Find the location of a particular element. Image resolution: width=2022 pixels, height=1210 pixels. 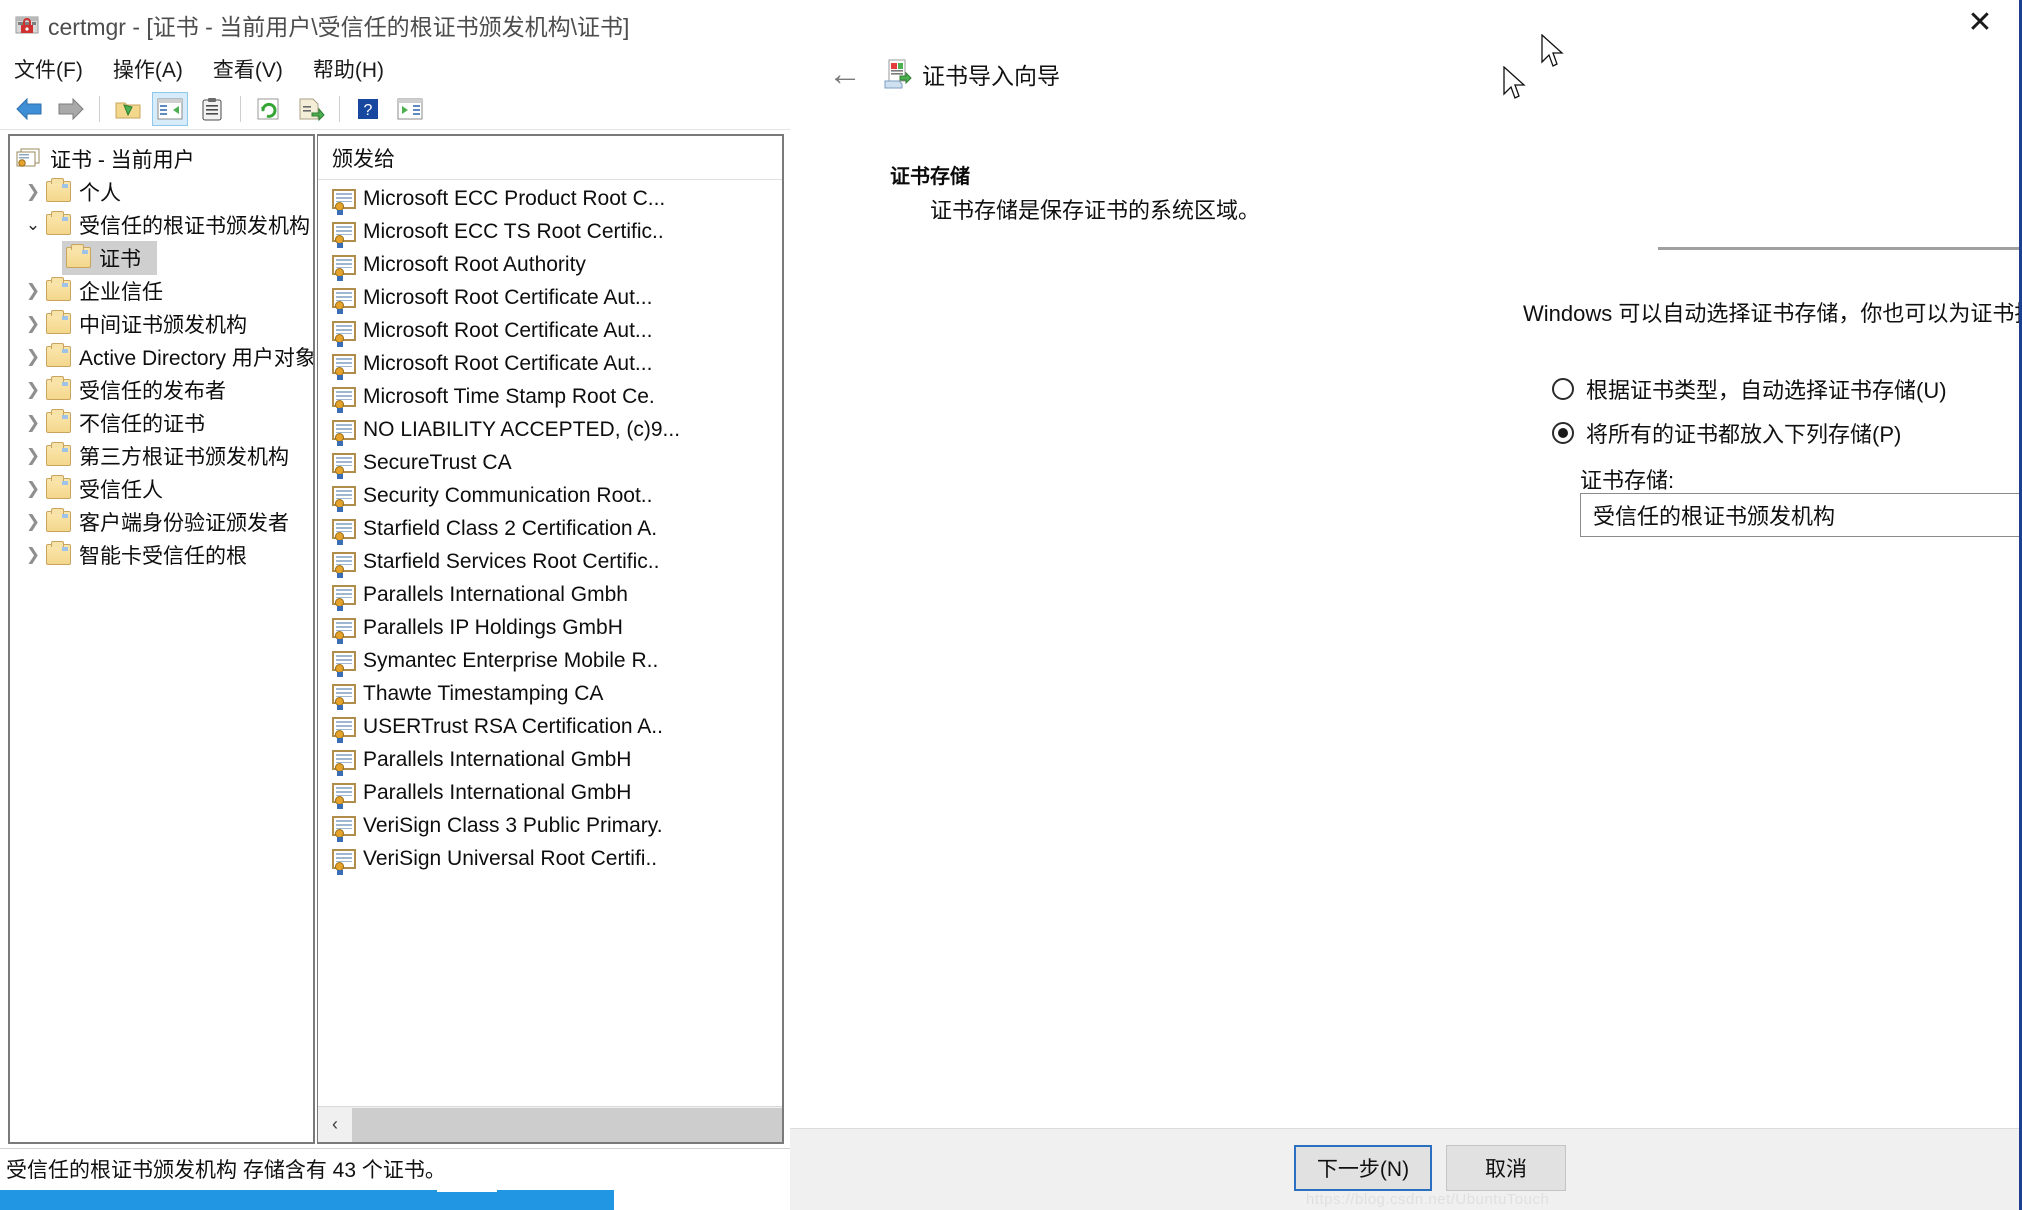

back-arrow-icon is located at coordinates (29, 109).